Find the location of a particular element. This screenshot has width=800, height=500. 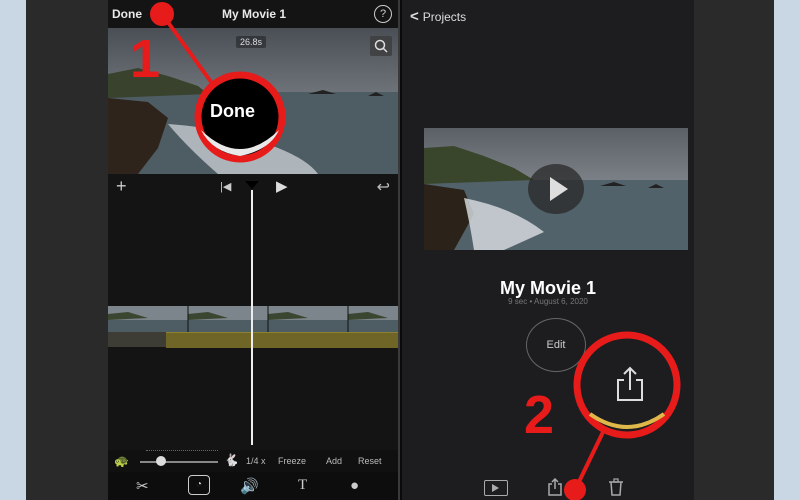

back-to-projects: < Projects is located at coordinates (438, 16).